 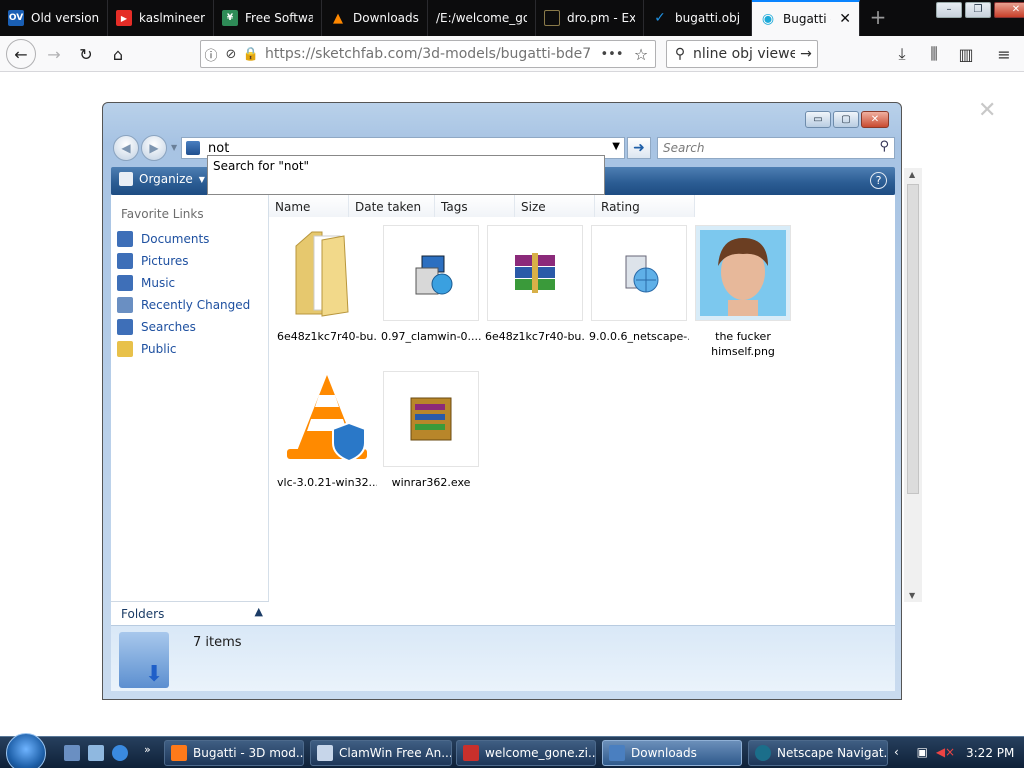 What do you see at coordinates (162, 214) in the screenshot?
I see `favorite-links-title: Favorite Links` at bounding box center [162, 214].